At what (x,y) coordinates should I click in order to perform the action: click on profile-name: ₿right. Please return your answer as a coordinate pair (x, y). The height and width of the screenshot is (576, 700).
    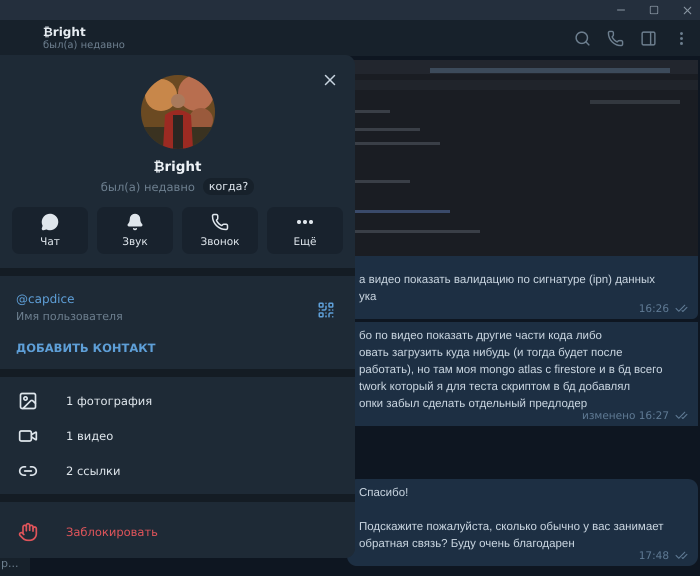
    Looking at the image, I should click on (177, 167).